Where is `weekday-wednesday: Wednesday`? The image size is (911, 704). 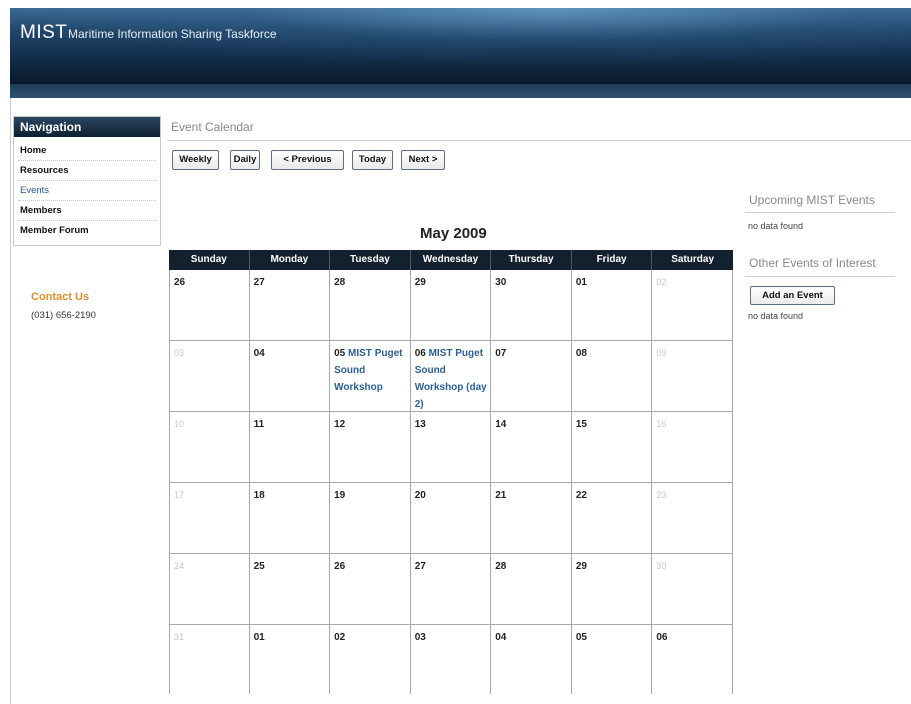 weekday-wednesday: Wednesday is located at coordinates (451, 260).